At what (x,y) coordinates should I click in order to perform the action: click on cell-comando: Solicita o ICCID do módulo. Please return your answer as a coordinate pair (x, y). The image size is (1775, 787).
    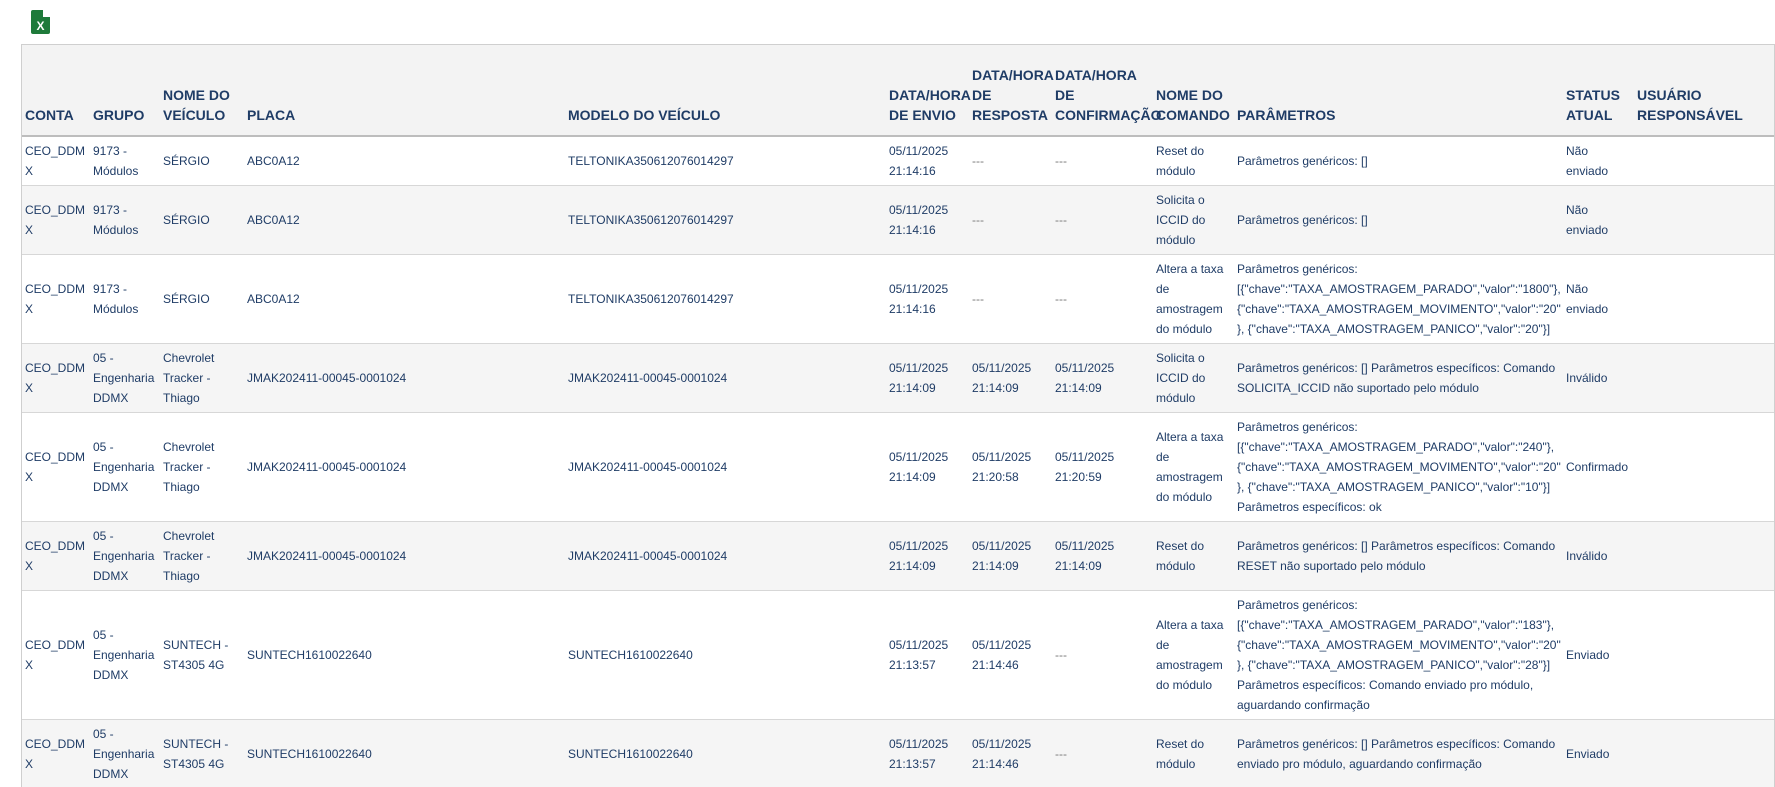
    Looking at the image, I should click on (1193, 220).